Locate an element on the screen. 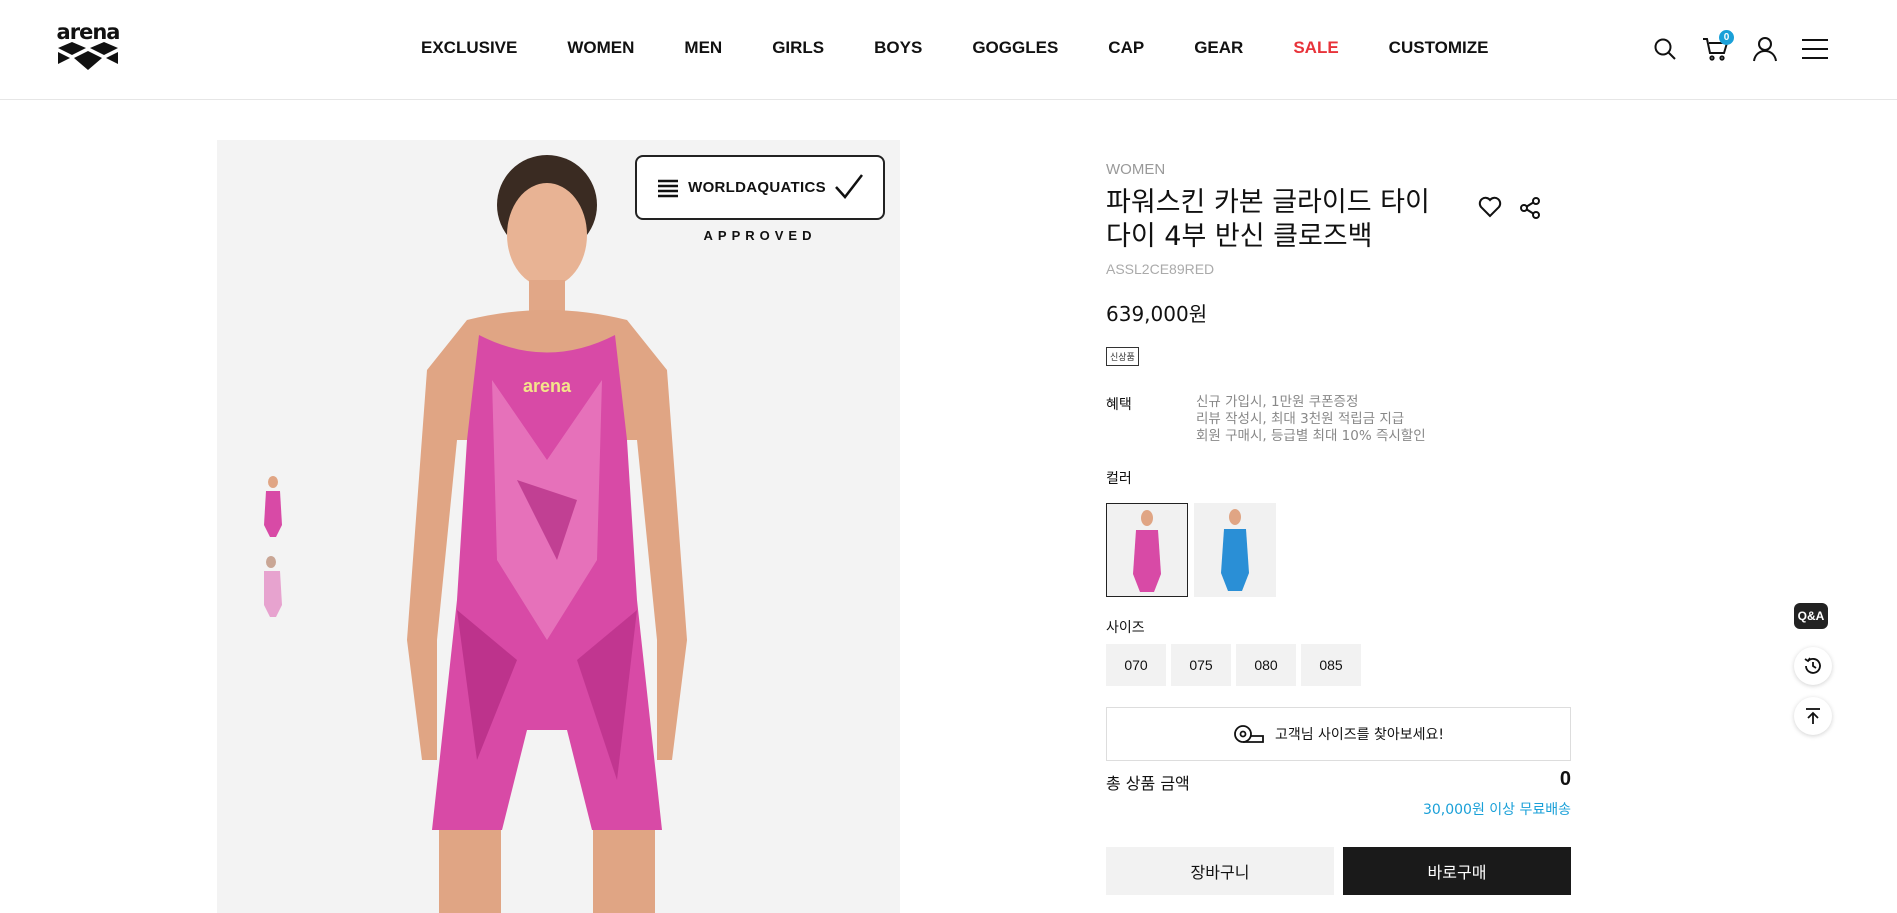 This screenshot has width=1897, height=913. checkmark-icon is located at coordinates (848, 186).